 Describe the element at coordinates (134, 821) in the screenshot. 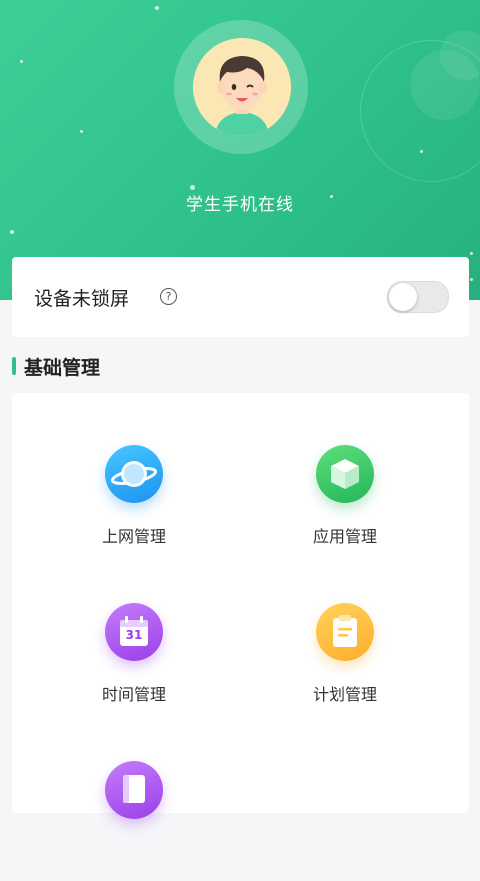

I see `grid-item-more` at that location.